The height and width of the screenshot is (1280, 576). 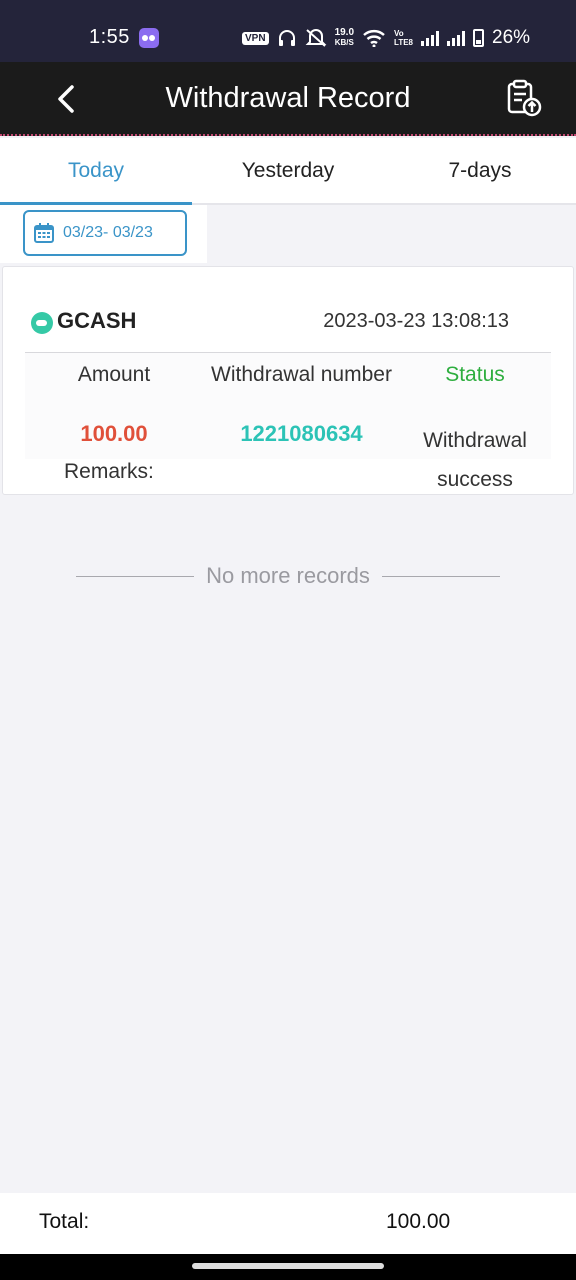 What do you see at coordinates (344, 32) in the screenshot?
I see `speed-value: 19.0` at bounding box center [344, 32].